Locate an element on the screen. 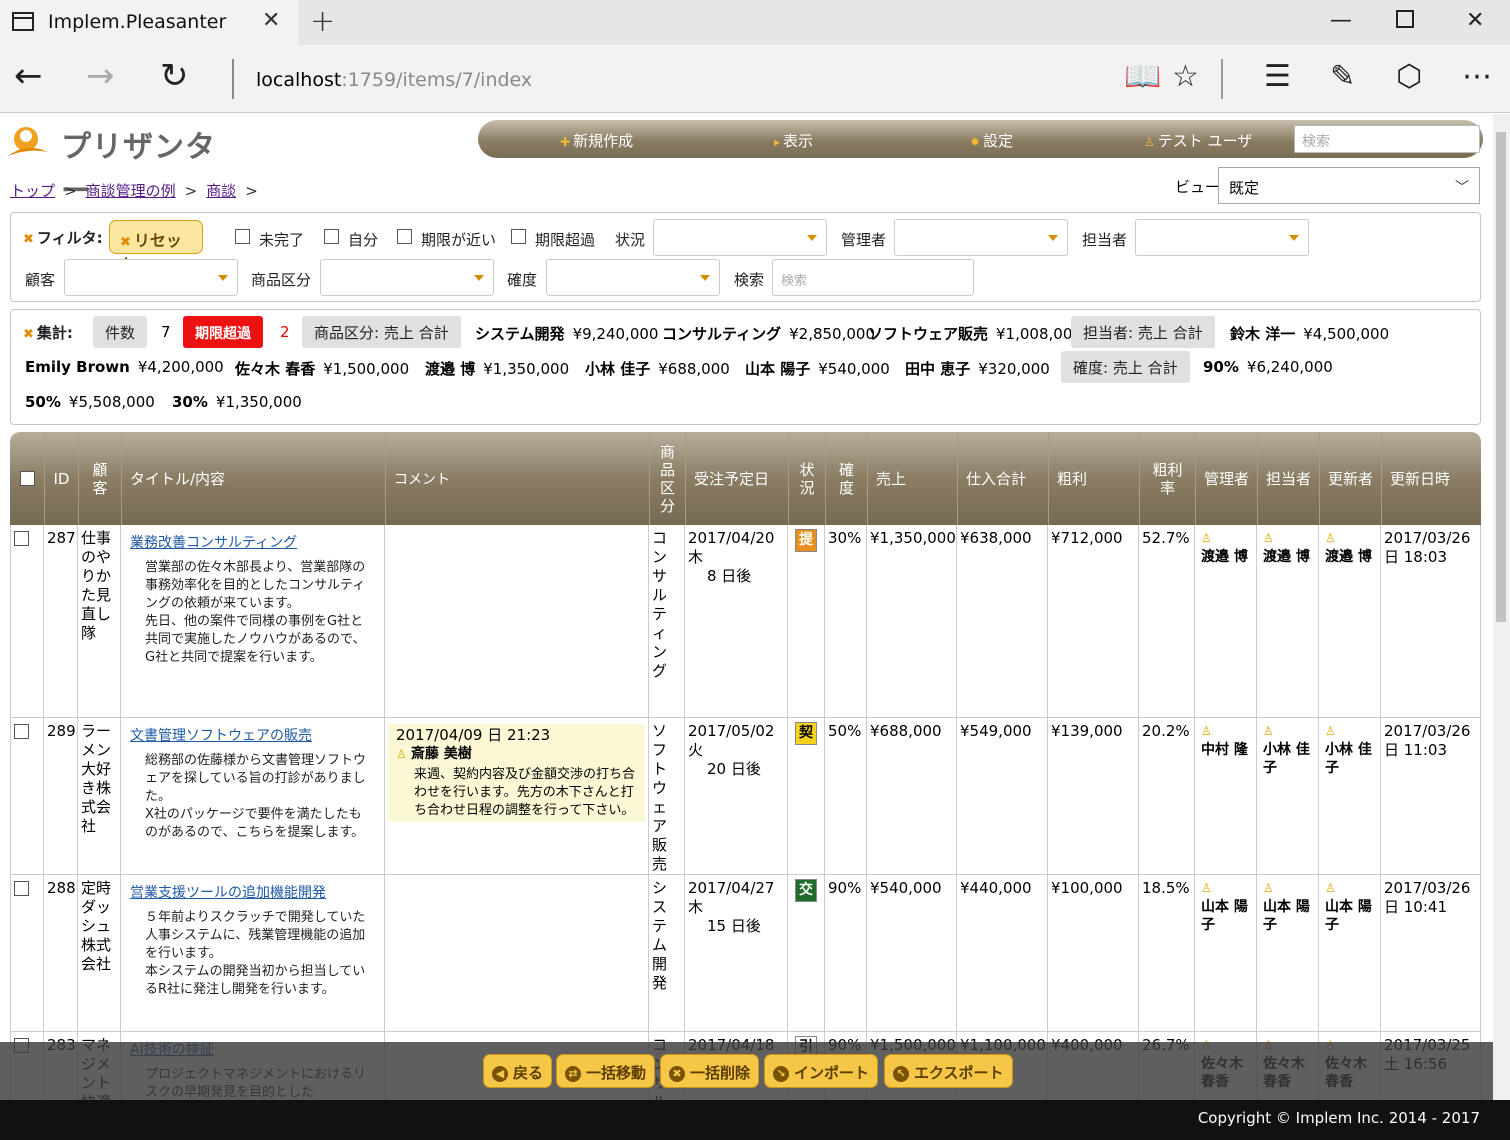 The image size is (1510, 1140). move-icon: ⇄ is located at coordinates (573, 1074).